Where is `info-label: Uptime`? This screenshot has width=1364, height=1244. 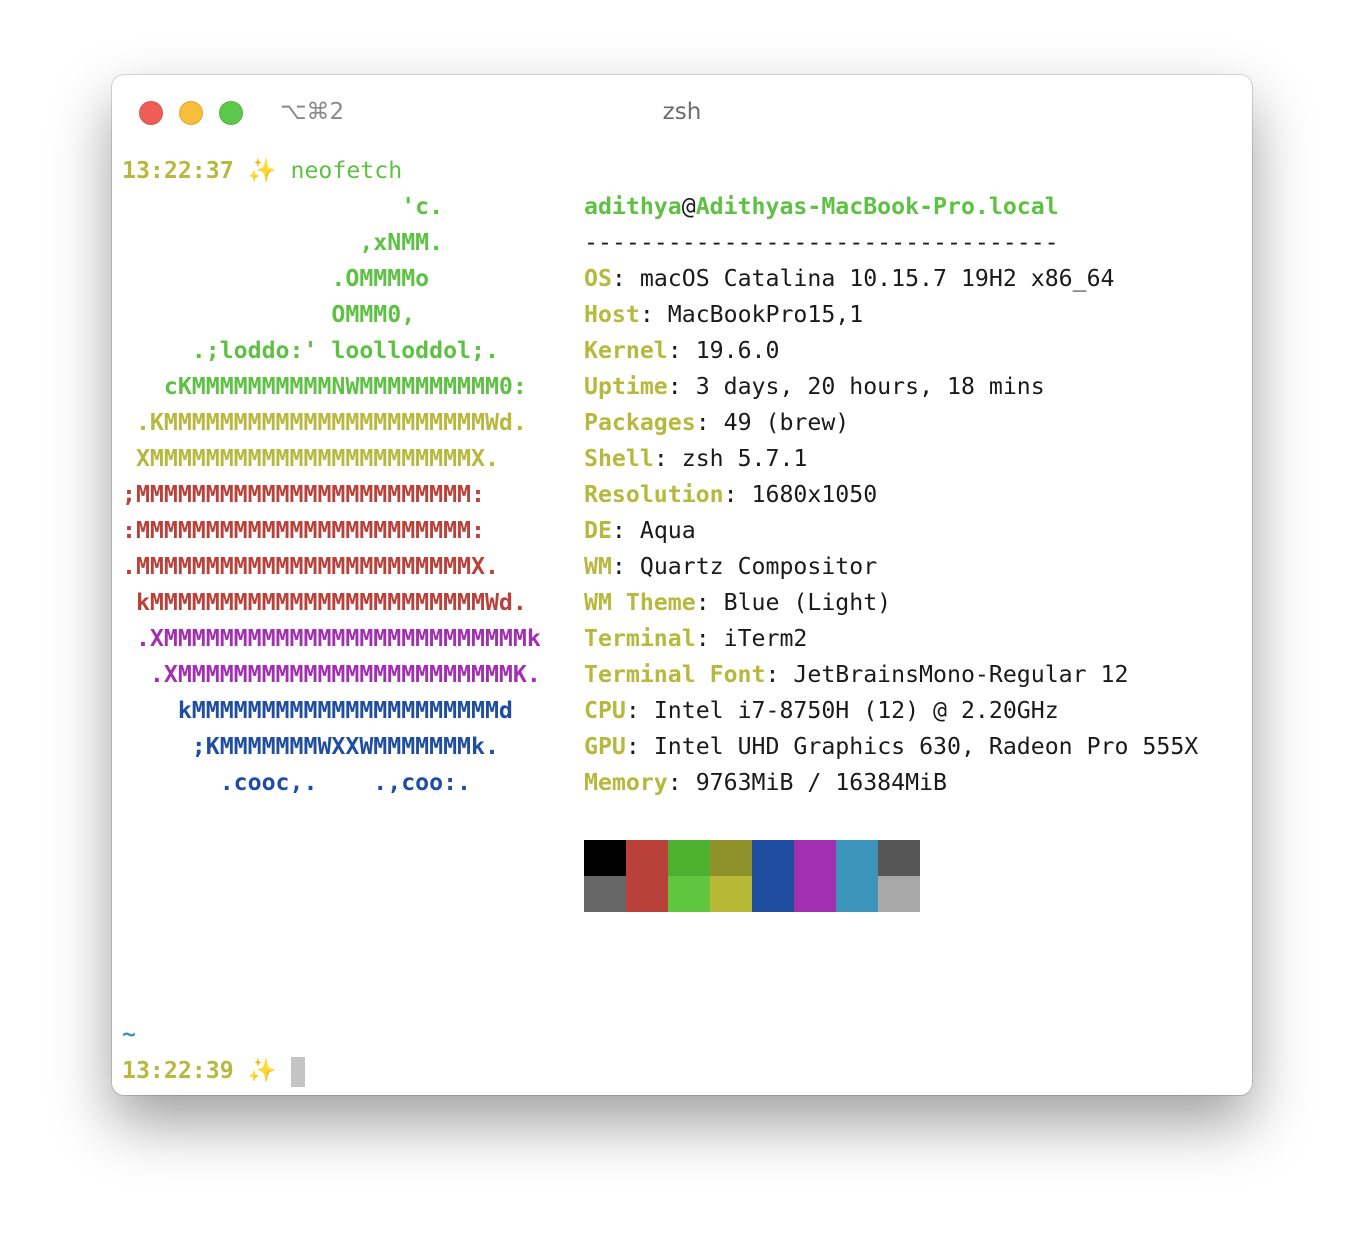
info-label: Uptime is located at coordinates (626, 386).